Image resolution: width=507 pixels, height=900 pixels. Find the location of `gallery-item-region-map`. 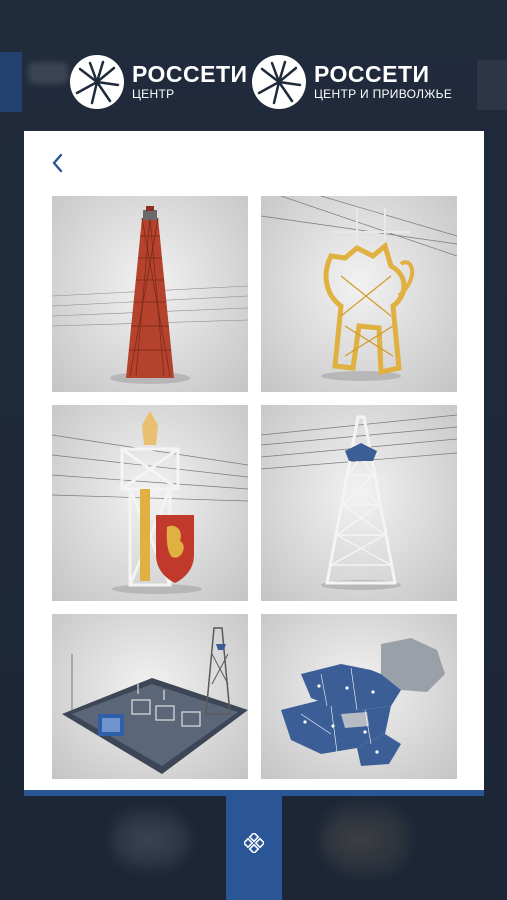

gallery-item-region-map is located at coordinates (359, 696).